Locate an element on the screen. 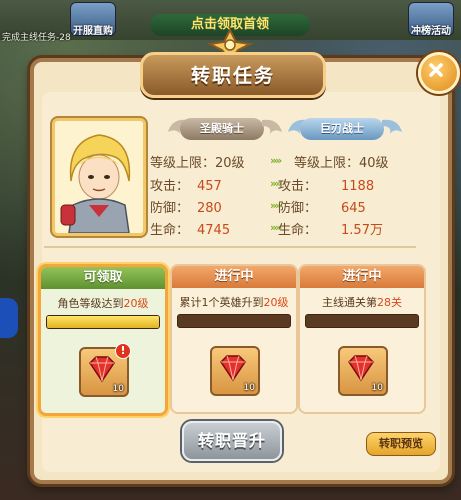 The width and height of the screenshot is (461, 500). close-button is located at coordinates (439, 73).